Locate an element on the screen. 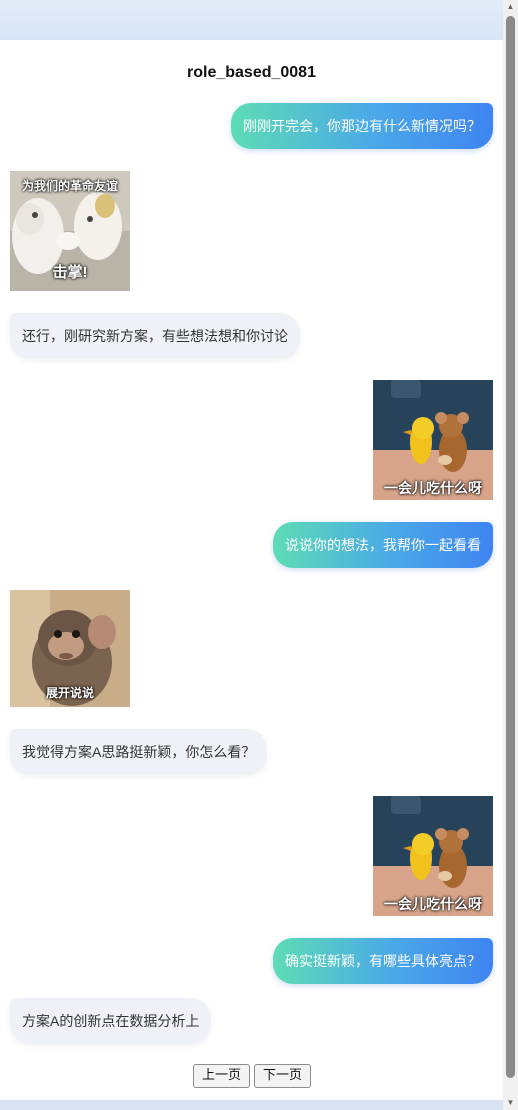 The image size is (518, 1110). sticker-baby-monkey: 展开说说 is located at coordinates (70, 648).